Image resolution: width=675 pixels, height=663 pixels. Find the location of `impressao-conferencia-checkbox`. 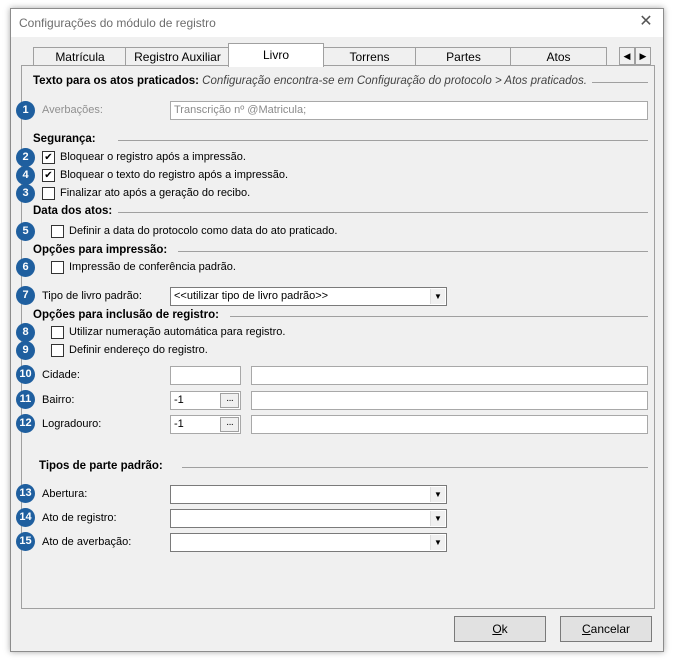

impressao-conferencia-checkbox is located at coordinates (57, 267).